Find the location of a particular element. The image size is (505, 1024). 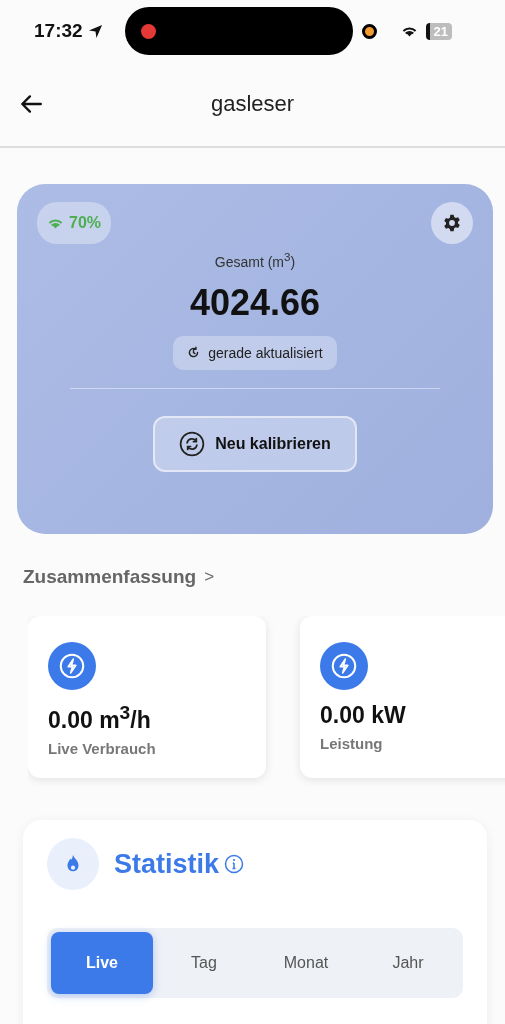

info-icon is located at coordinates (234, 864).